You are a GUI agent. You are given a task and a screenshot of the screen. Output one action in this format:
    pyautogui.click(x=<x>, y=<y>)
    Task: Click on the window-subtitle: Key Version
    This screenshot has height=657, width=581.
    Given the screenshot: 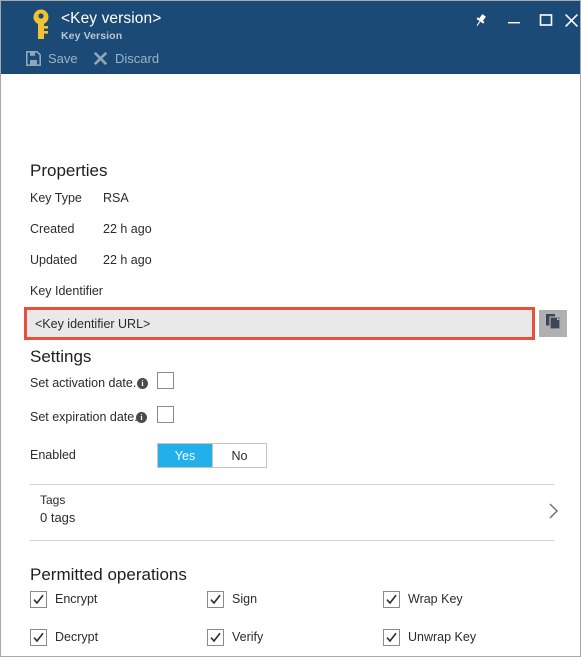 What is the action you would take?
    pyautogui.click(x=92, y=36)
    